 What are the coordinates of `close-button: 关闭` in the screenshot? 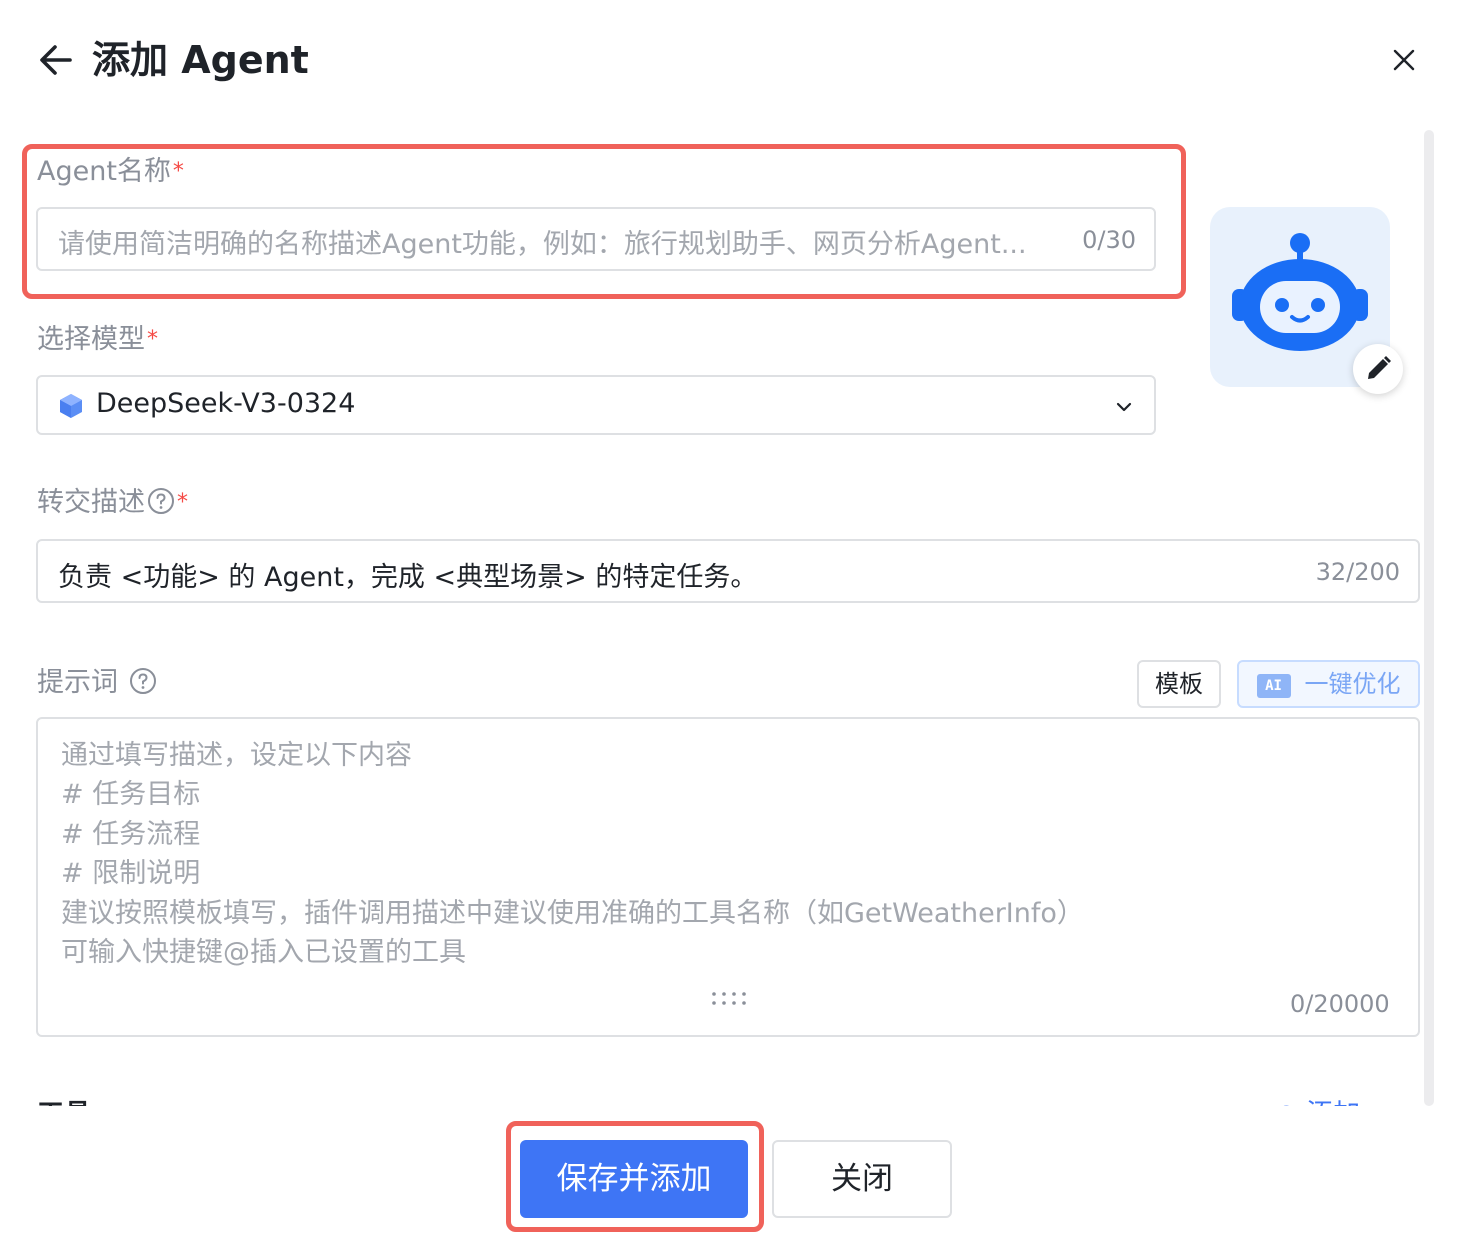 It's located at (862, 1179).